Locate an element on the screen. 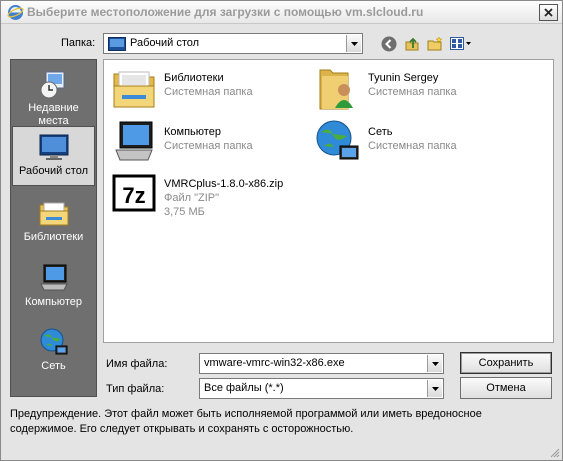 The image size is (563, 461). location-dropdown-button is located at coordinates (353, 43).